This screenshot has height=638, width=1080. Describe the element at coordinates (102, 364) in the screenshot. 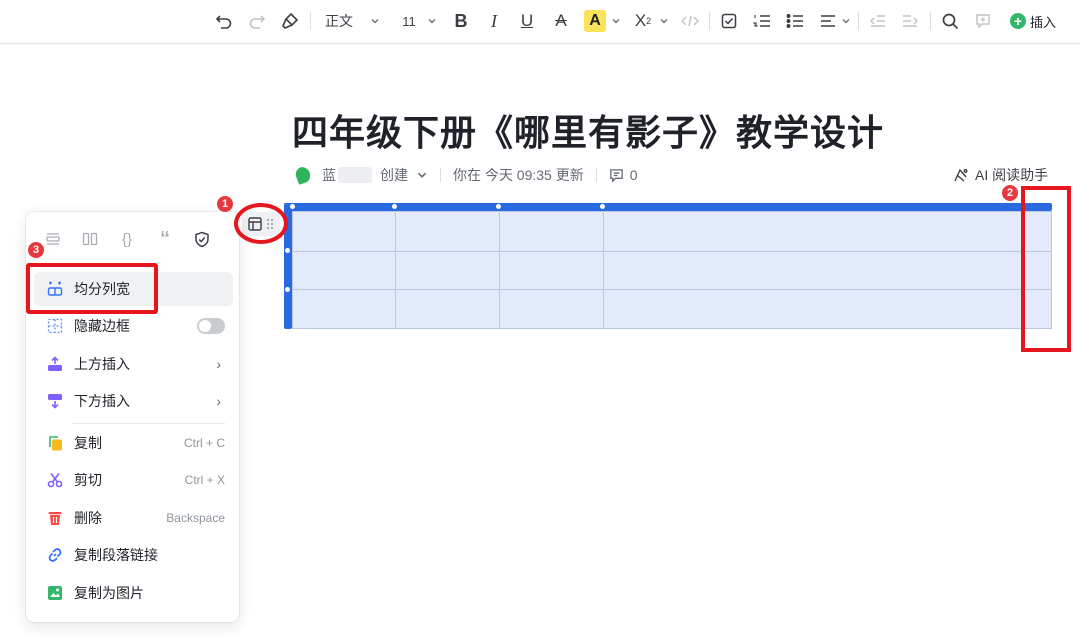

I see `menu-item-label: 上方插入` at that location.